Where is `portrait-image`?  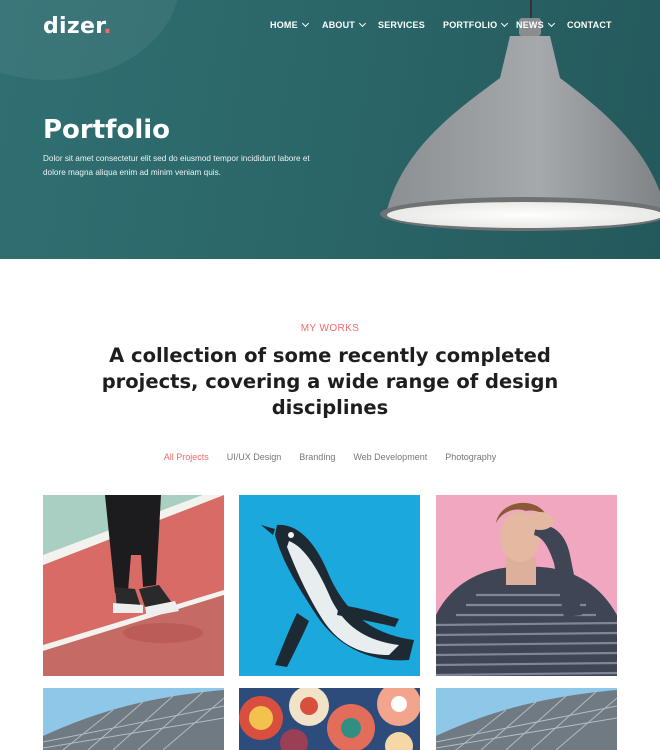
portrait-image is located at coordinates (526, 585).